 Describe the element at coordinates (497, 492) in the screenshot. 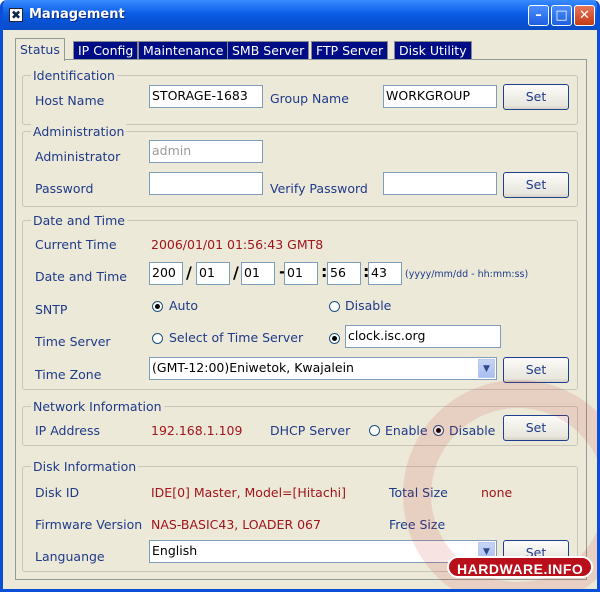

I see `total-size-value: none` at that location.